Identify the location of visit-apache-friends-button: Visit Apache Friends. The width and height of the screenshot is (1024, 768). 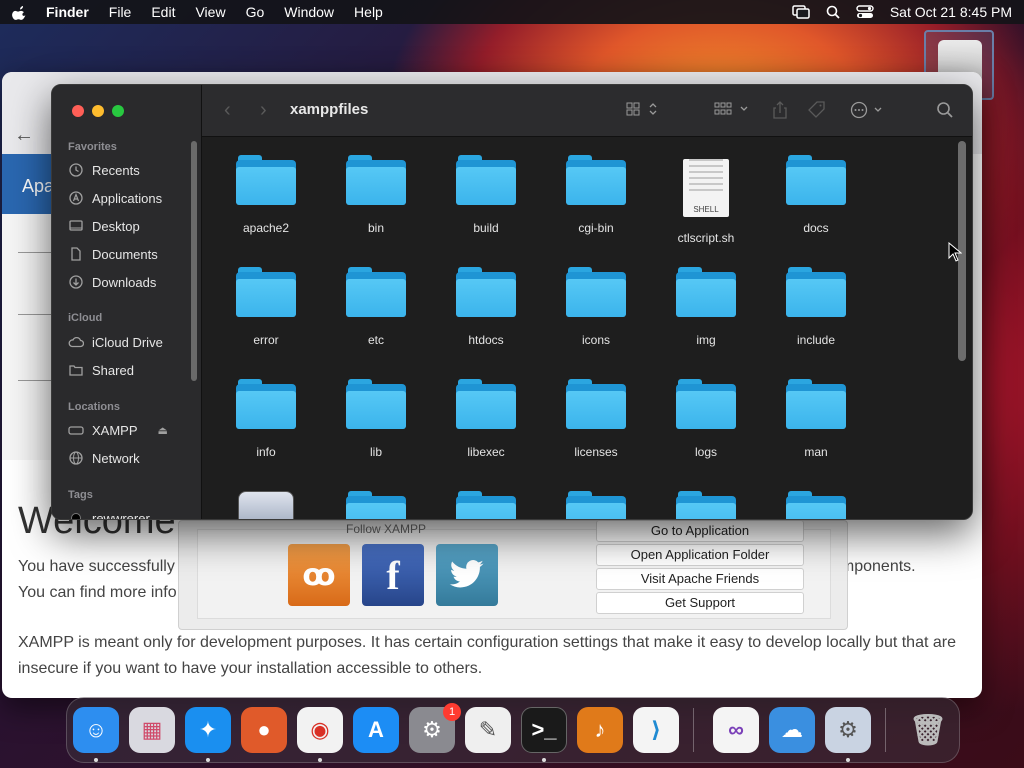
(700, 579).